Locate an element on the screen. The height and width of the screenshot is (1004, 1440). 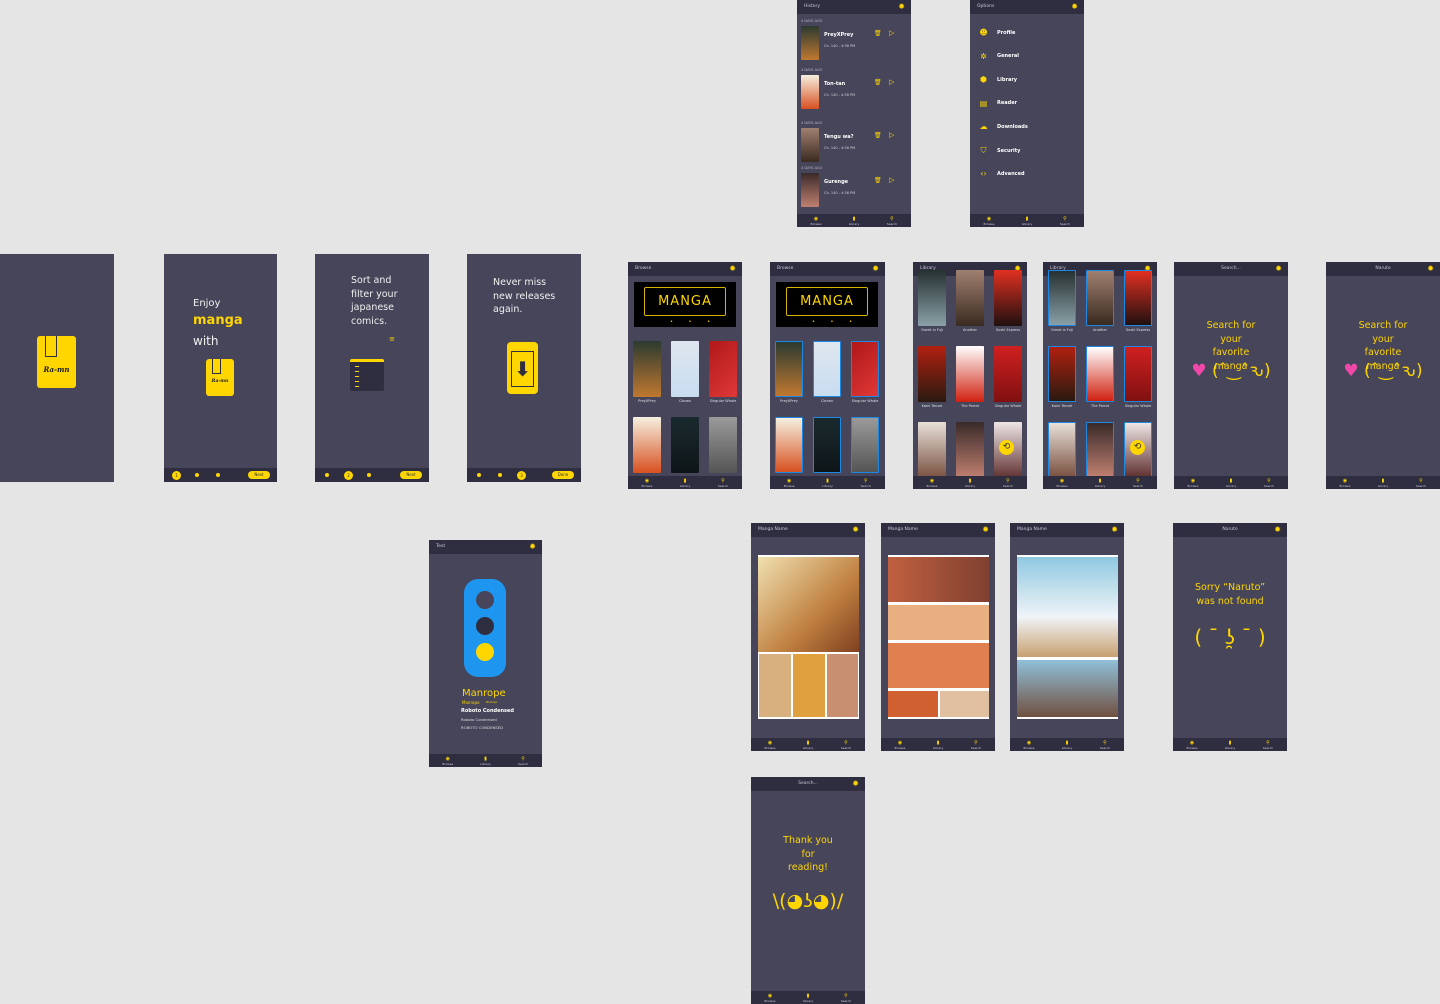
manga-banner: MANGA • • • is located at coordinates (685, 304).